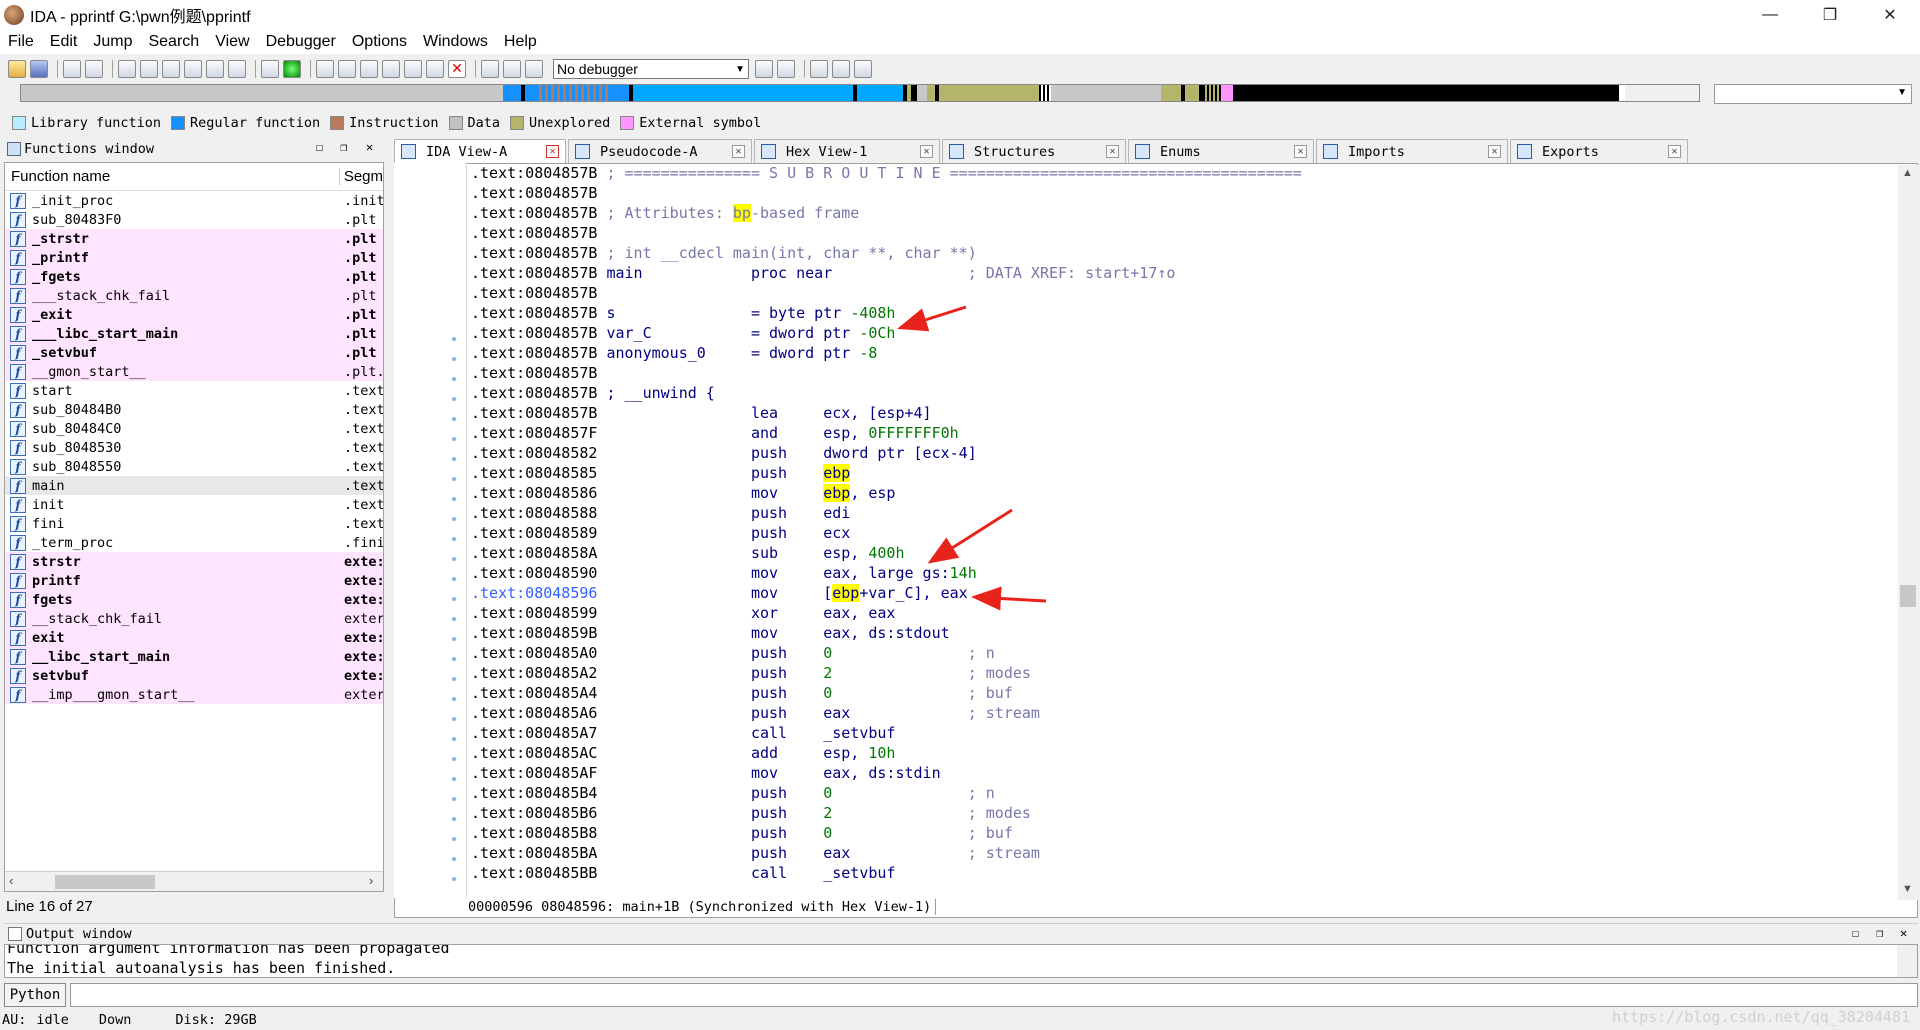 This screenshot has height=1030, width=1920. I want to click on disasm-line: .text:08048588 push edi, so click(660, 513).